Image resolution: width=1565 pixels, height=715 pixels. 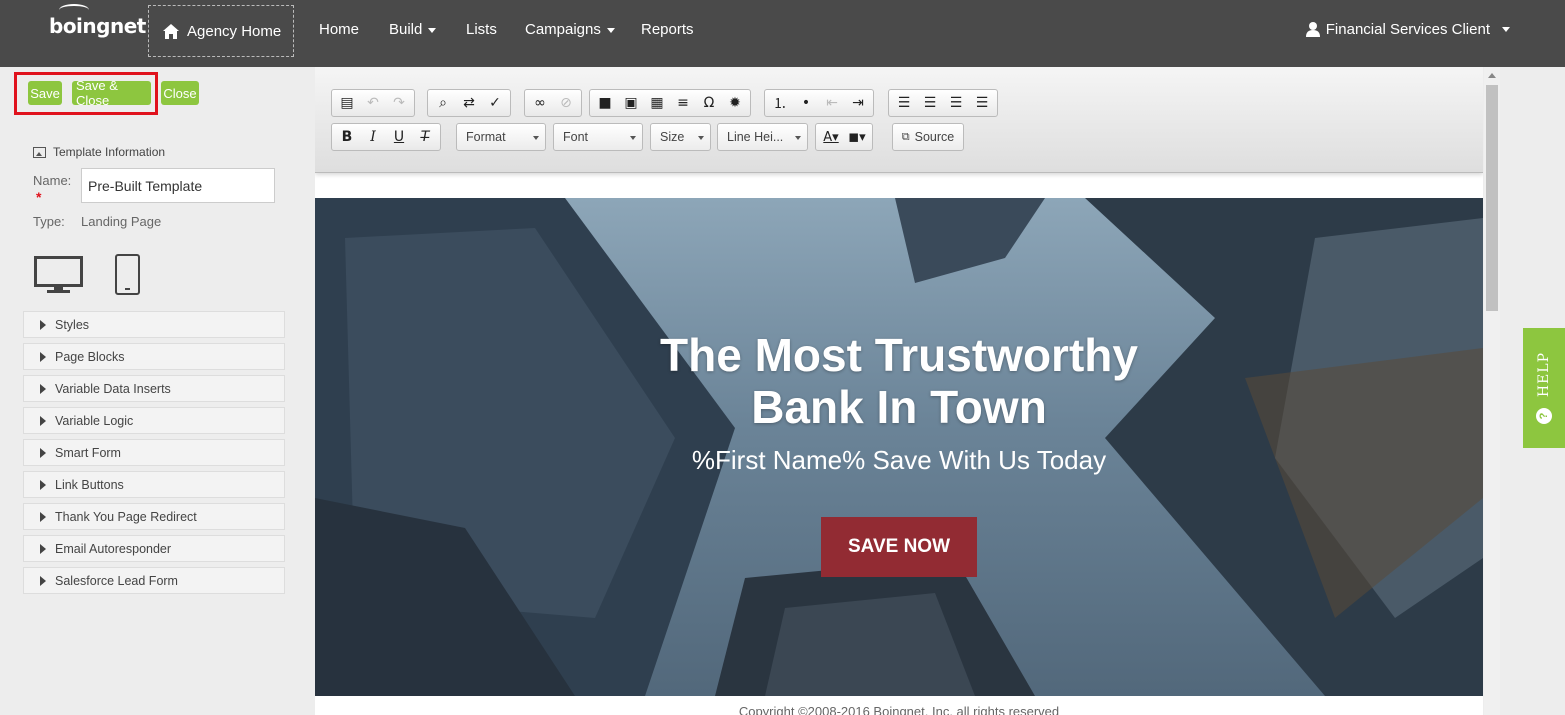 I want to click on template-name-input, so click(x=178, y=185).